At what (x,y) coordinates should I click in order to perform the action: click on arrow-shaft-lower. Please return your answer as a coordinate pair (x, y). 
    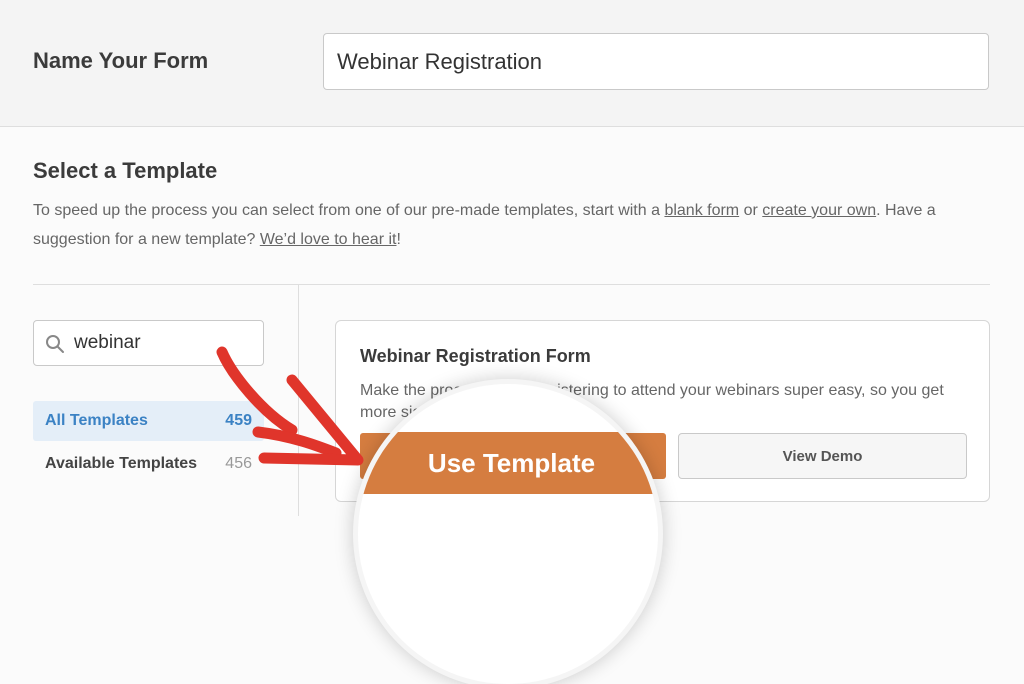
    Looking at the image, I should click on (297, 442).